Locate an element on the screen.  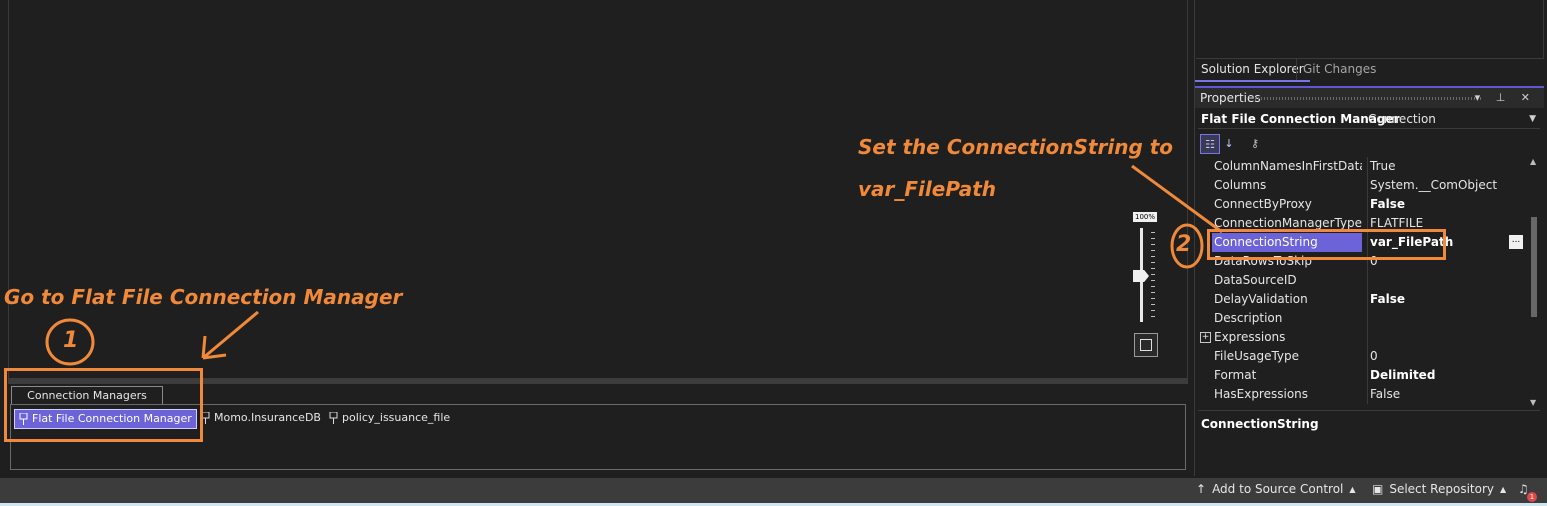
object-type: Connection is located at coordinates (1402, 119).